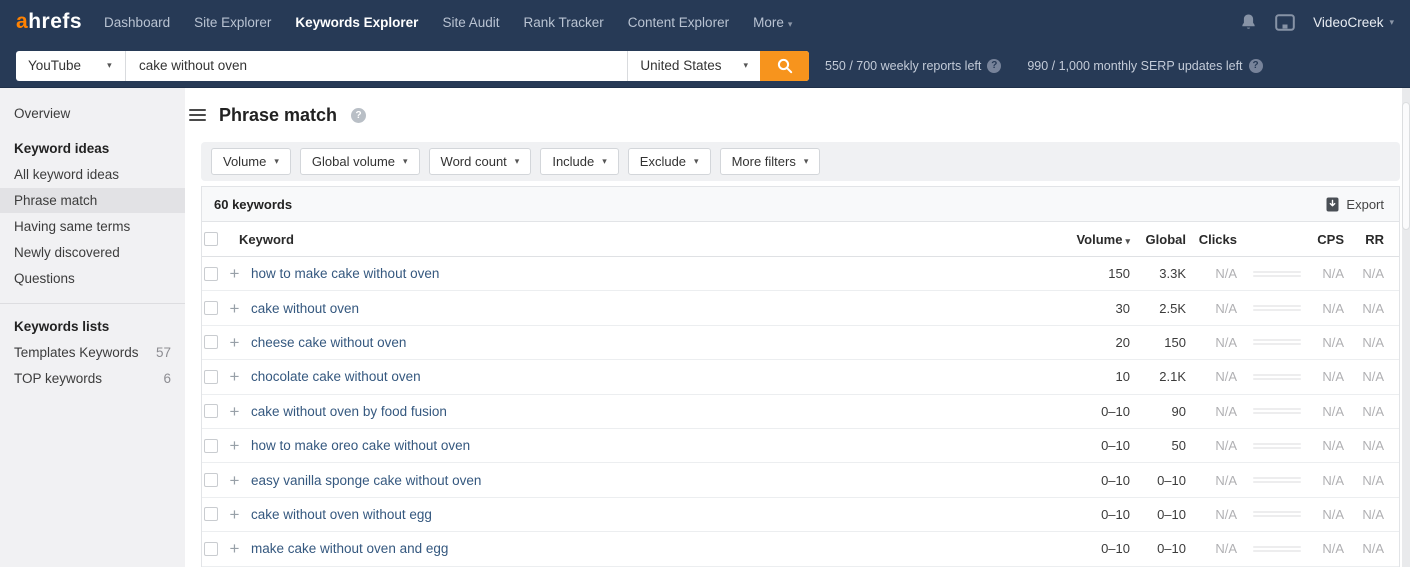 The width and height of the screenshot is (1410, 567). What do you see at coordinates (563, 22) in the screenshot?
I see `nav-menu-item: Rank Tracker` at bounding box center [563, 22].